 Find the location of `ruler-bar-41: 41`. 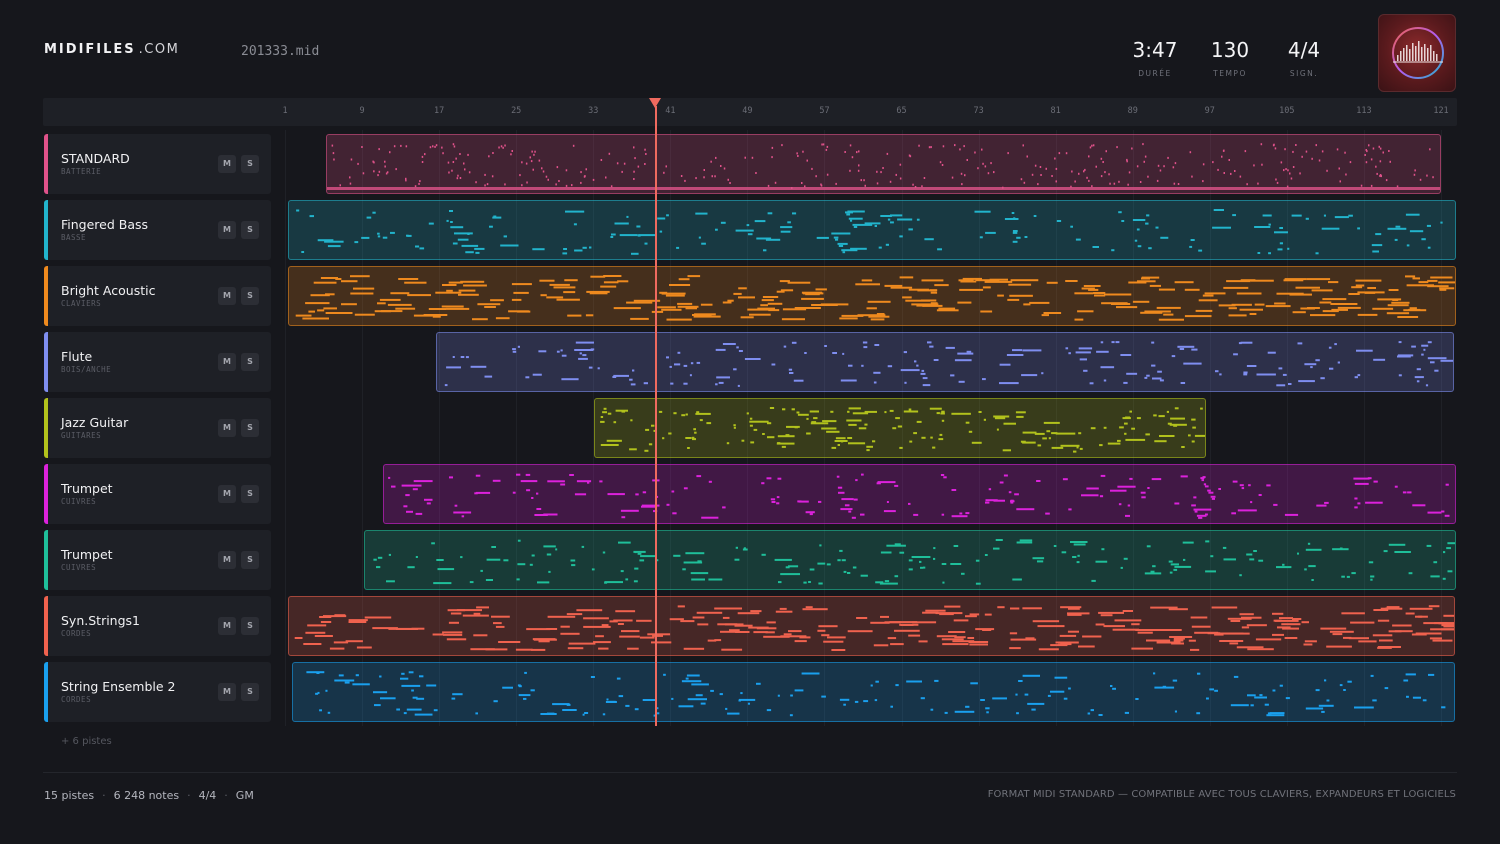

ruler-bar-41: 41 is located at coordinates (670, 111).